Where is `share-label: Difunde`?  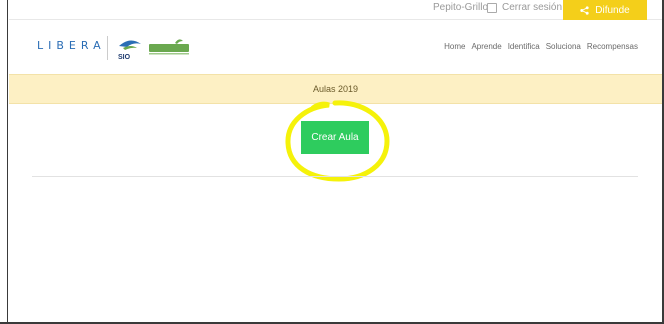 share-label: Difunde is located at coordinates (612, 10).